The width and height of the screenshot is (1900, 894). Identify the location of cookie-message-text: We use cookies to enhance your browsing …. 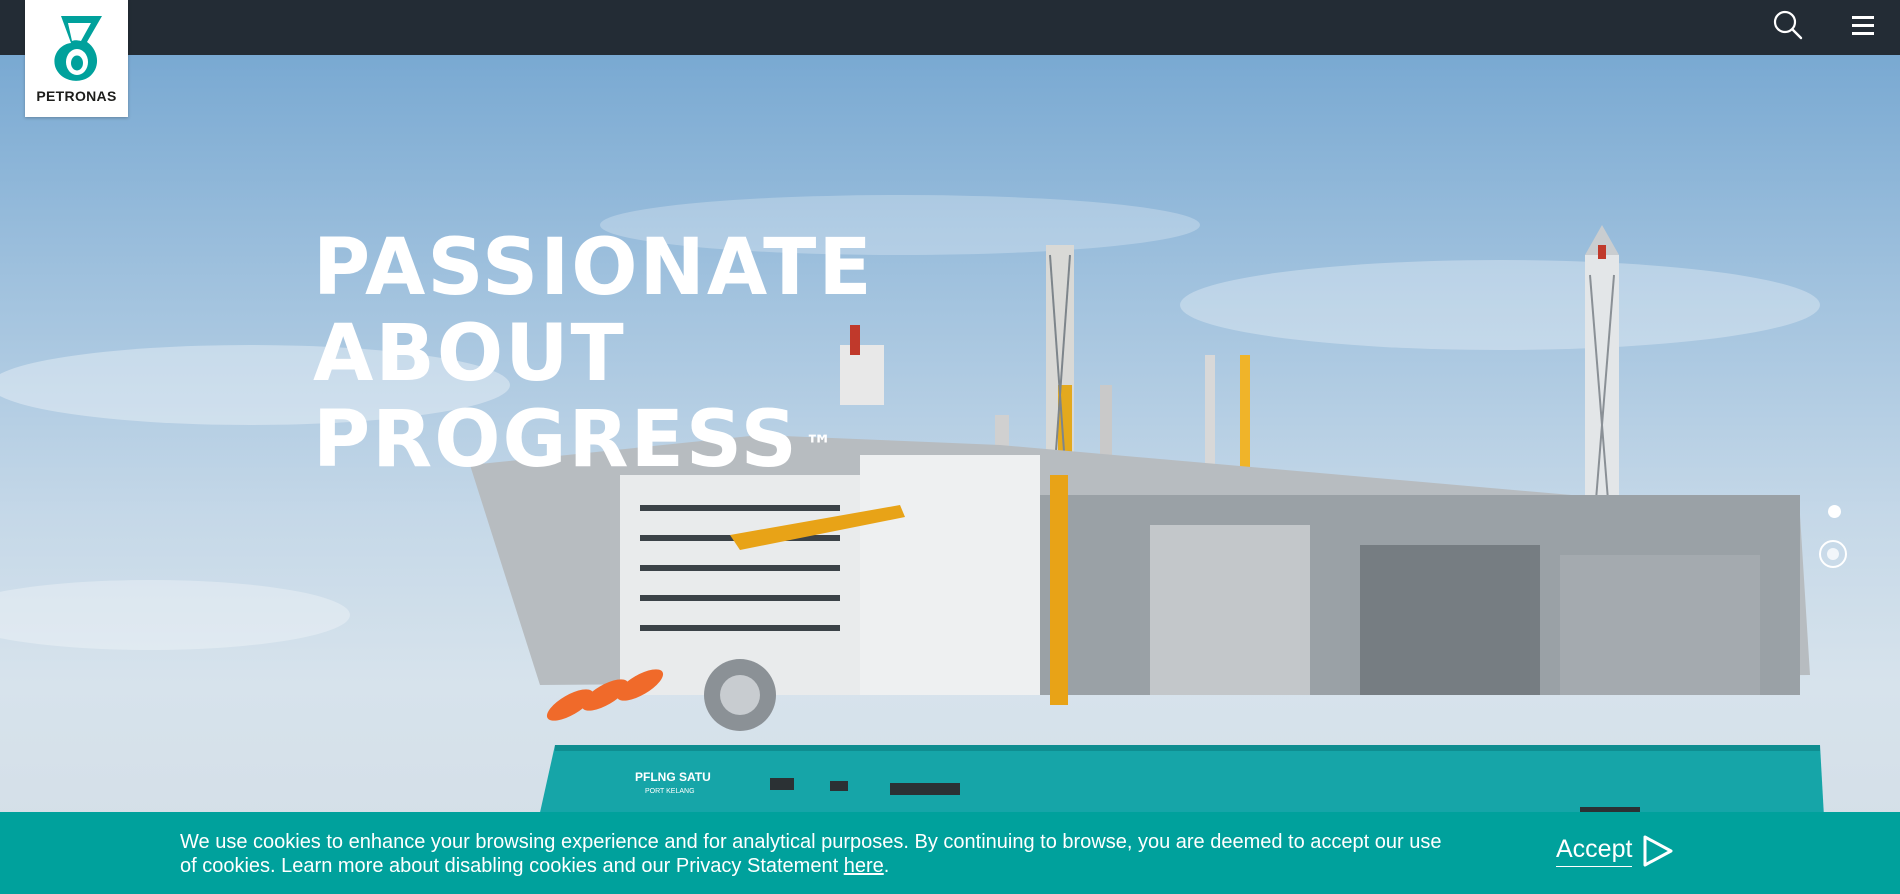
(811, 854).